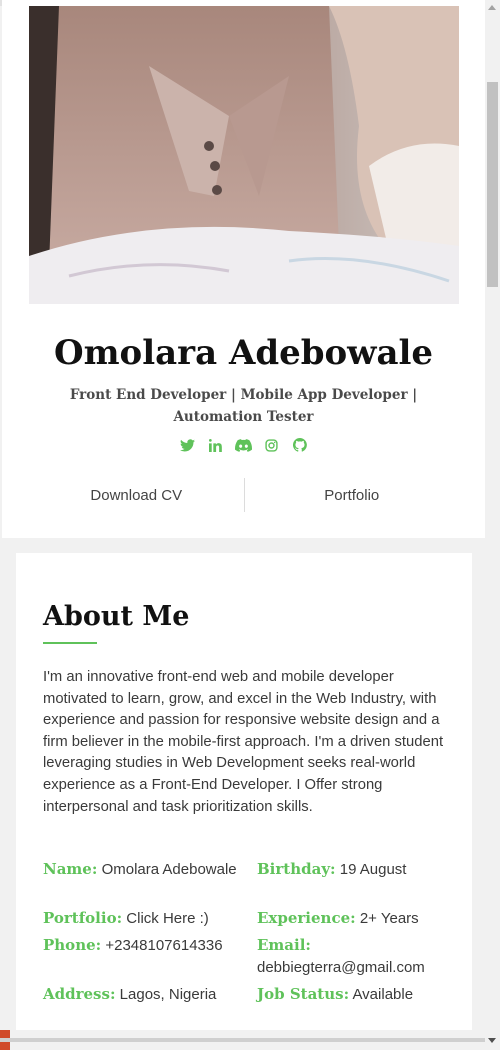 This screenshot has width=500, height=1050. I want to click on info-phone-value: +2348107614336, so click(164, 945).